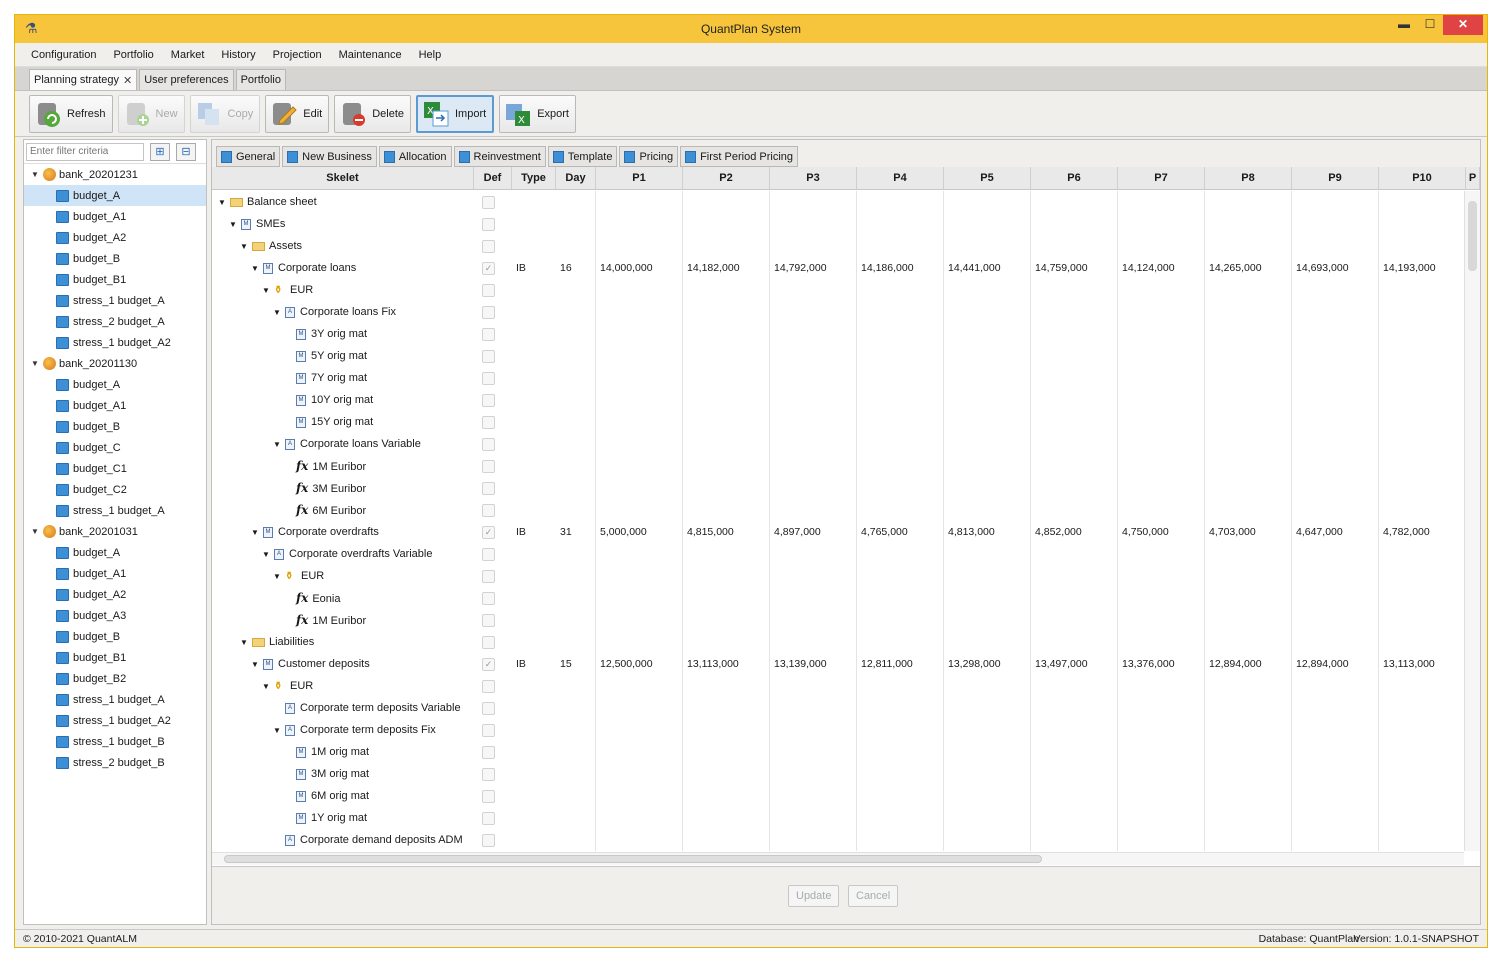 This screenshot has height=955, width=1488. I want to click on grid-row: M 6M orig mat, so click(838, 796).